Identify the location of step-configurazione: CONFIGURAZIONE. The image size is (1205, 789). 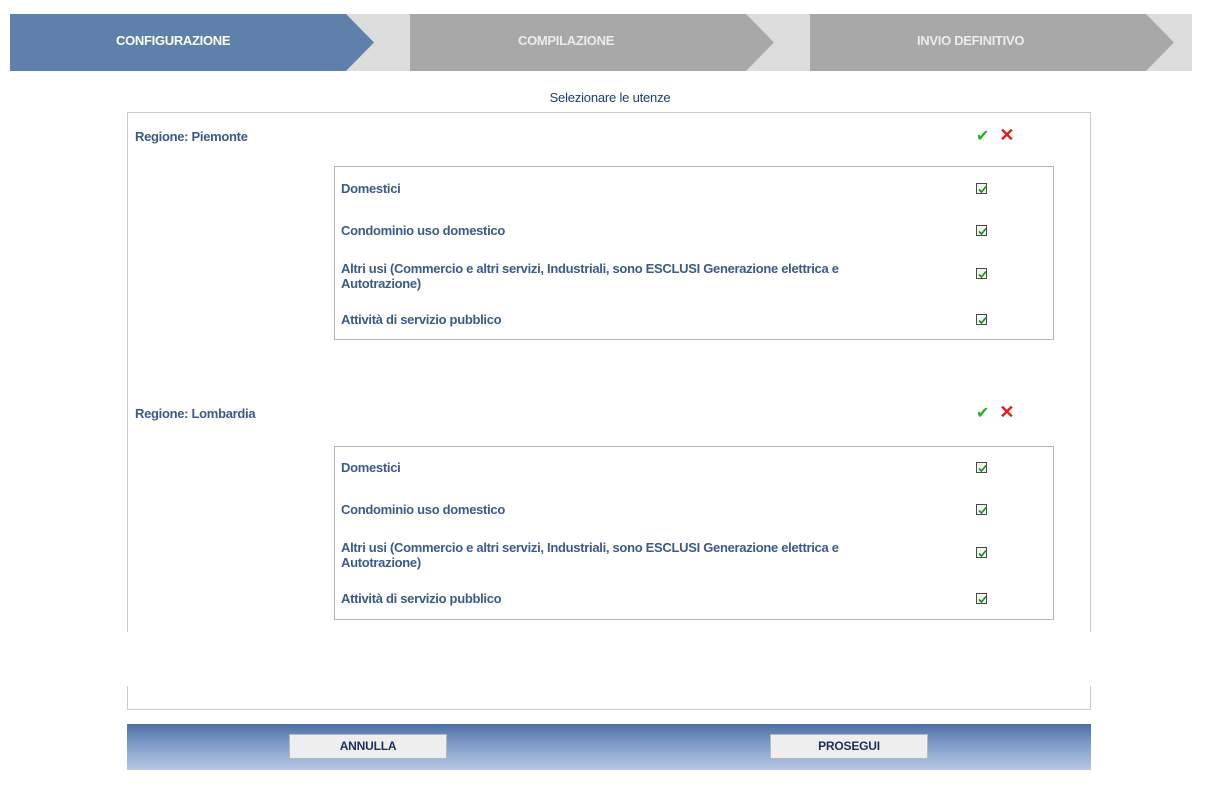
(173, 40).